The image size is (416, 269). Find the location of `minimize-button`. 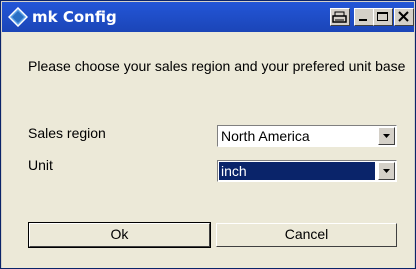

minimize-button is located at coordinates (364, 17).